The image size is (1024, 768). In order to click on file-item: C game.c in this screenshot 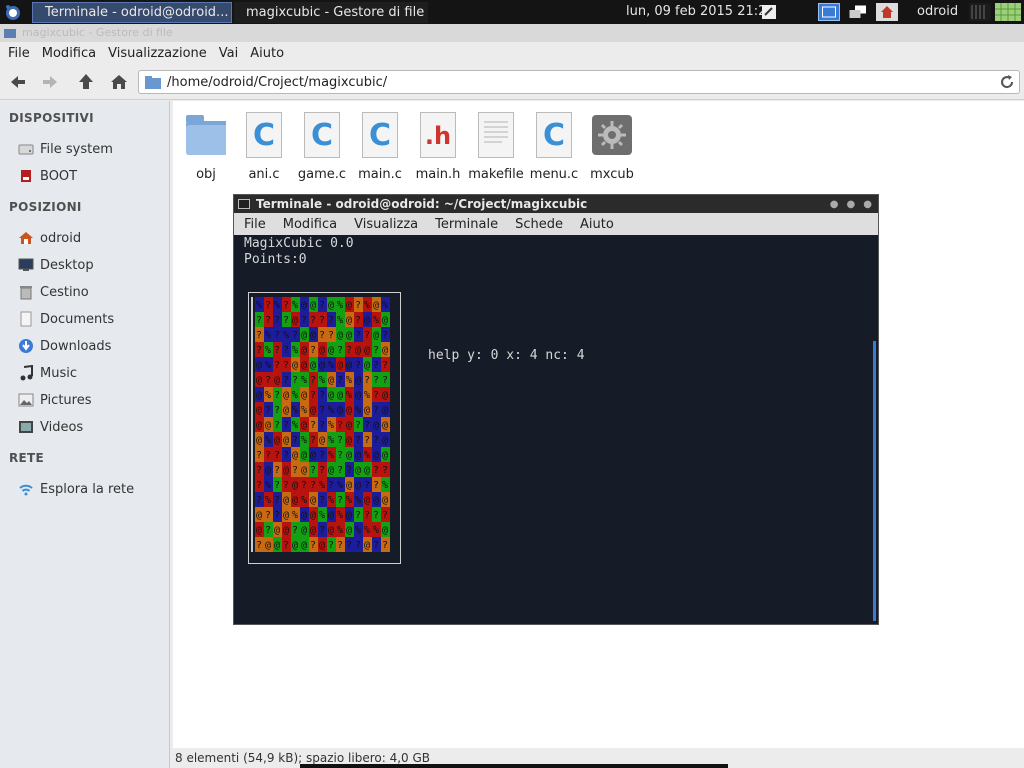, I will do `click(322, 146)`.